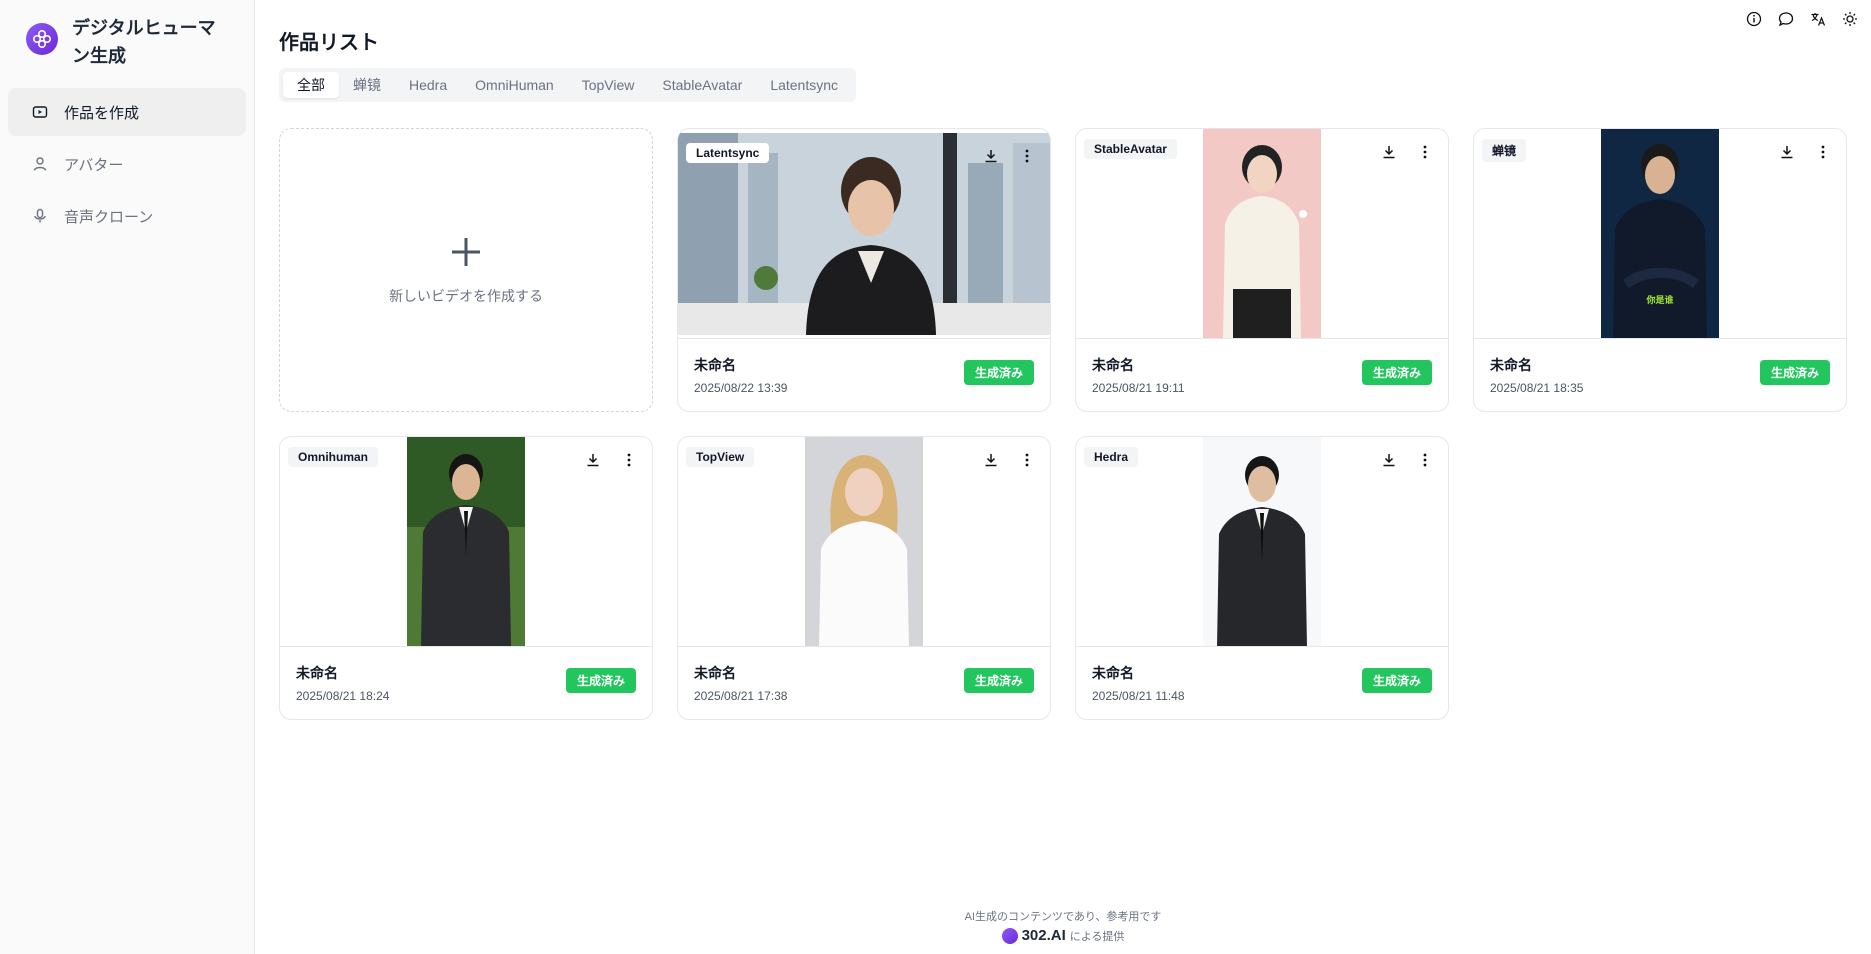  I want to click on card-meta: 未命名 2025/08/21 17:38, so click(740, 683).